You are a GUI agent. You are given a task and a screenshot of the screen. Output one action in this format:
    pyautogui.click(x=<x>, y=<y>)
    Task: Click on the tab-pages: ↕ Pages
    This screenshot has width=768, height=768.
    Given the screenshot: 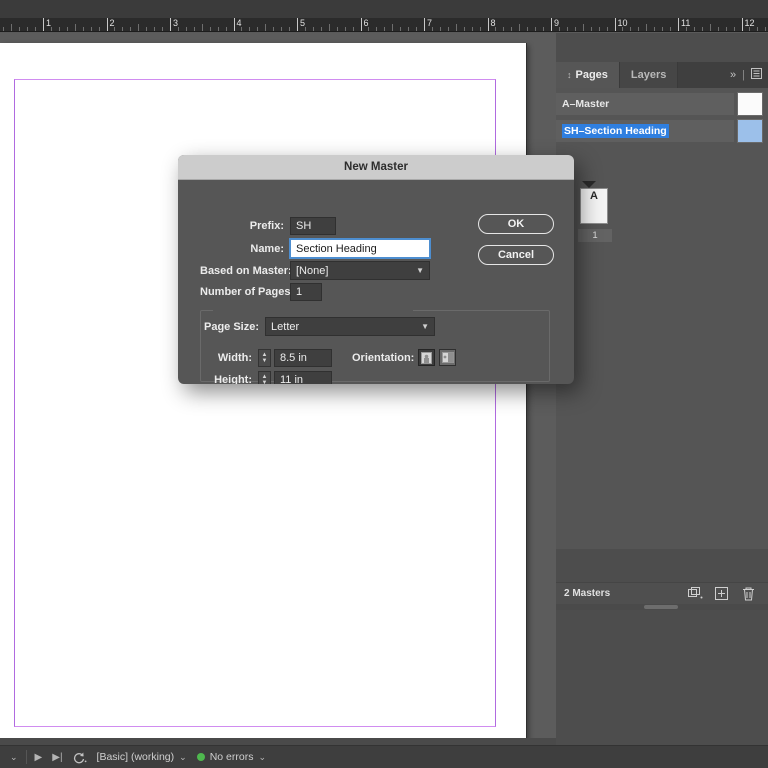 What is the action you would take?
    pyautogui.click(x=588, y=75)
    